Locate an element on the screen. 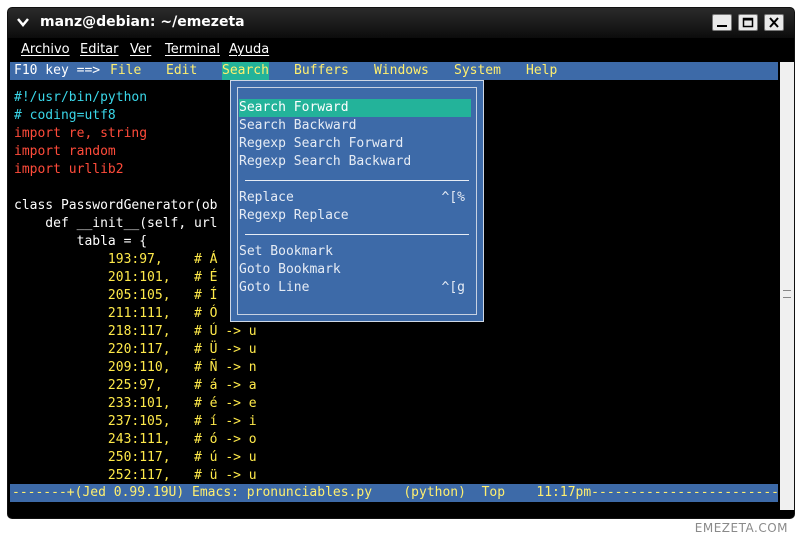 Image resolution: width=800 pixels, height=541 pixels. code-line: 205:105, # Í is located at coordinates (116, 295).